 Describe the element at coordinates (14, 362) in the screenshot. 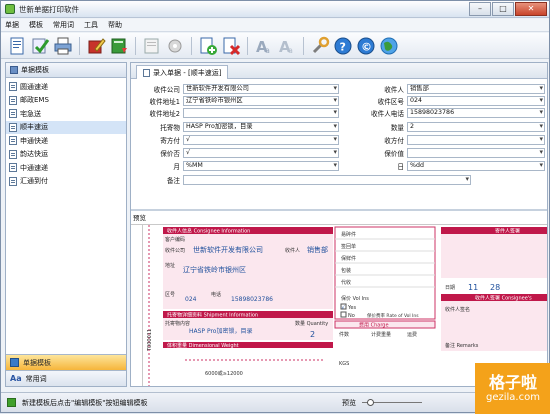

I see `templates-tab-icon` at that location.